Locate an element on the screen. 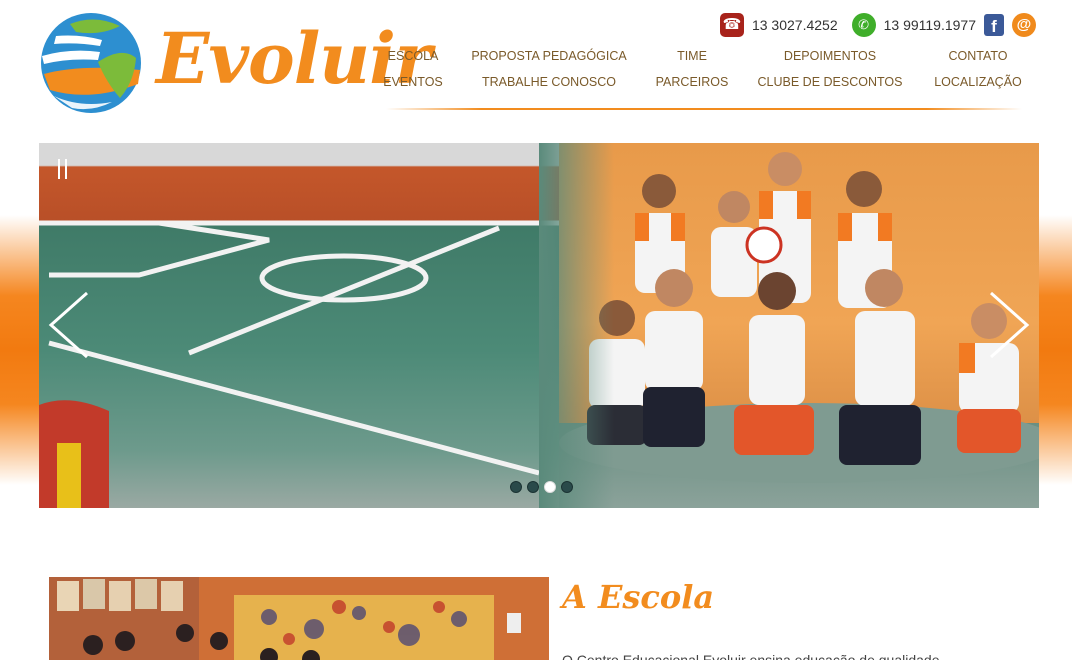 The height and width of the screenshot is (660, 1072). logo: Evoluir is located at coordinates (236, 63).